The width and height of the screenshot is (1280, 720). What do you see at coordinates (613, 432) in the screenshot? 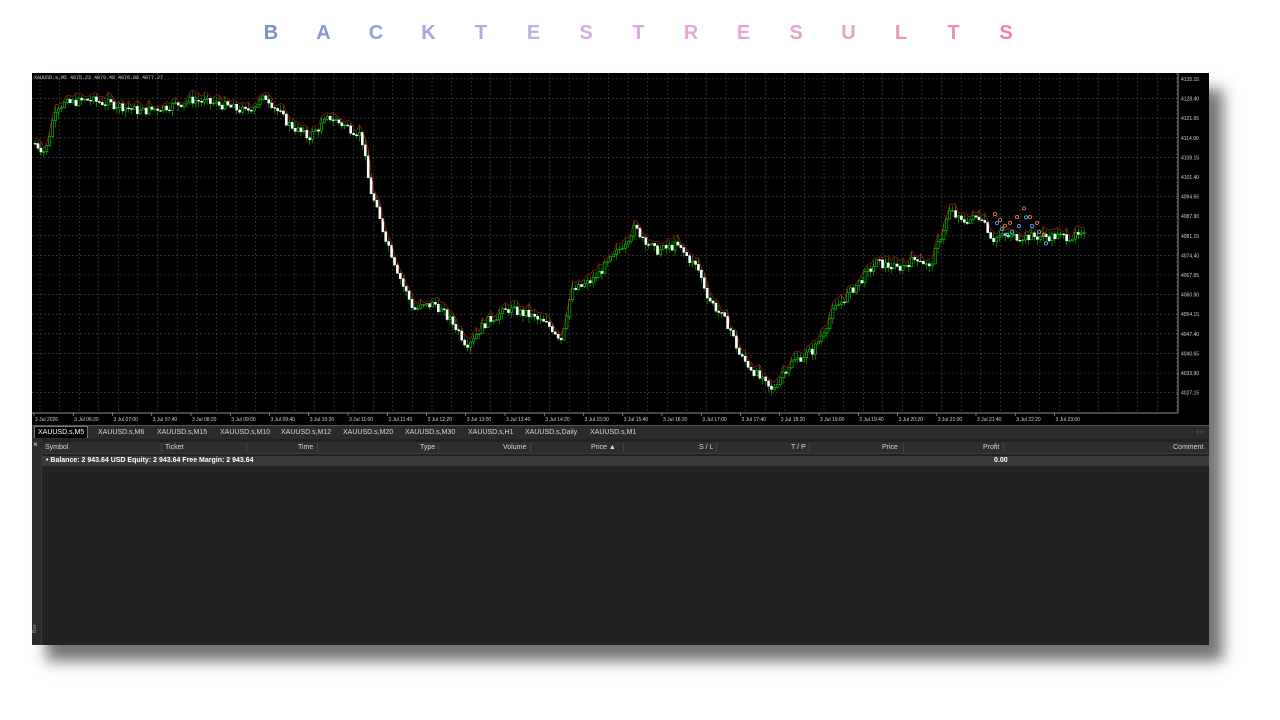
I see `tab-xauusd-s-m1: XAUUSD.s,M1` at bounding box center [613, 432].